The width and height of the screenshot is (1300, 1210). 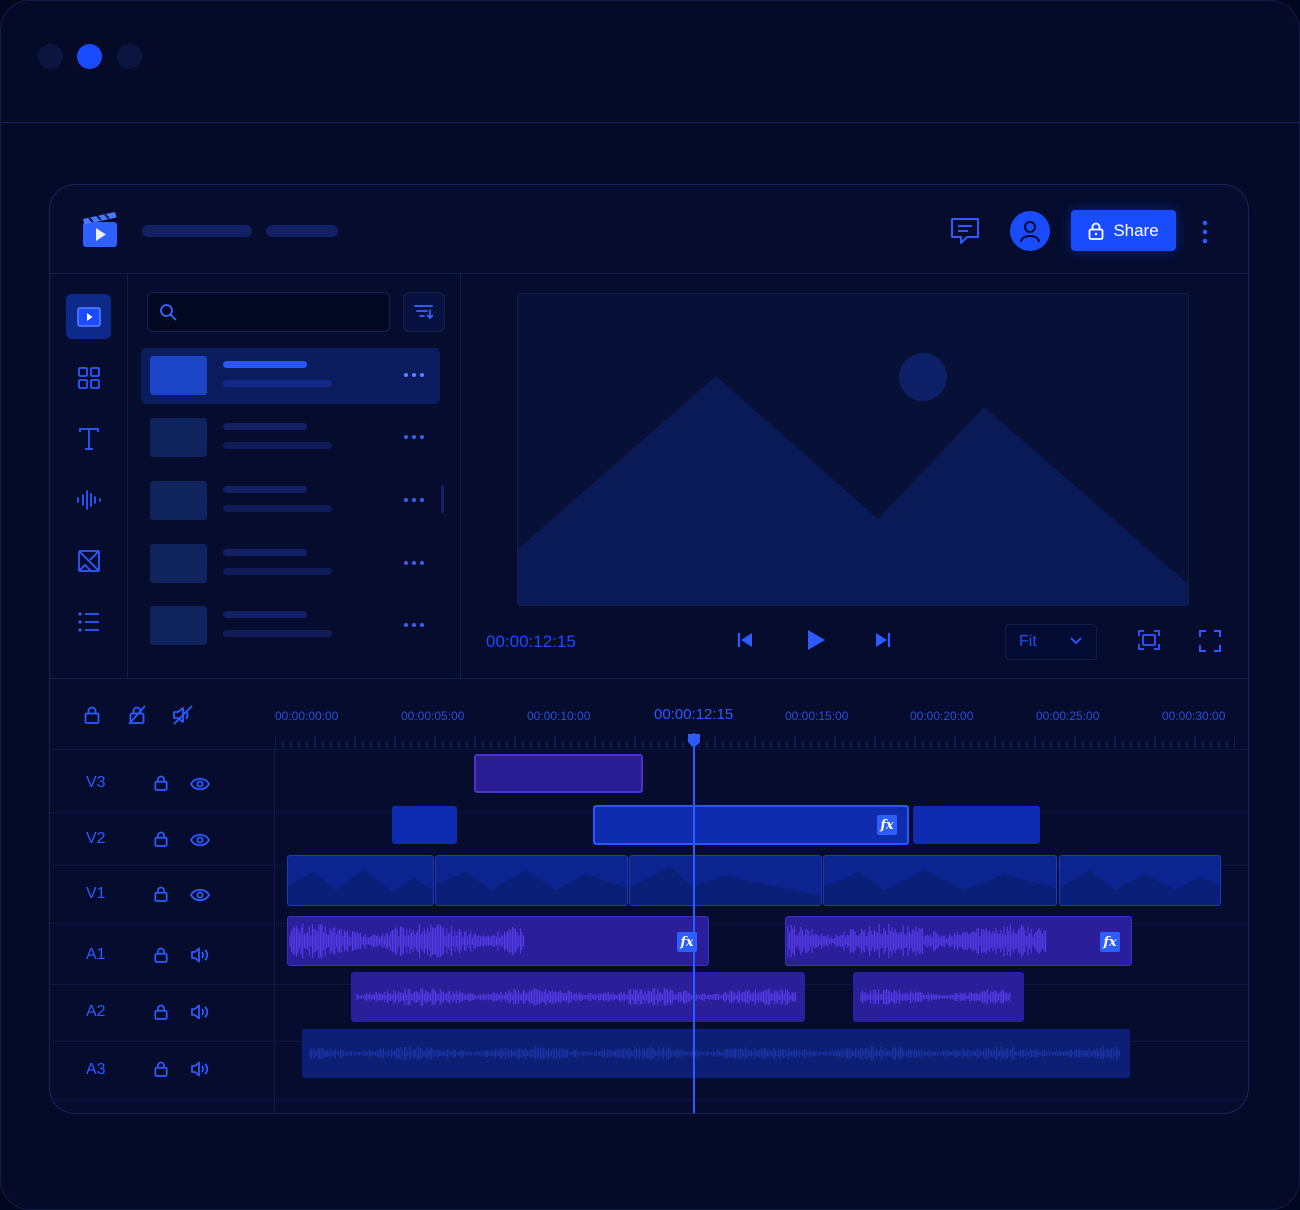 What do you see at coordinates (183, 715) in the screenshot?
I see `mute-icon` at bounding box center [183, 715].